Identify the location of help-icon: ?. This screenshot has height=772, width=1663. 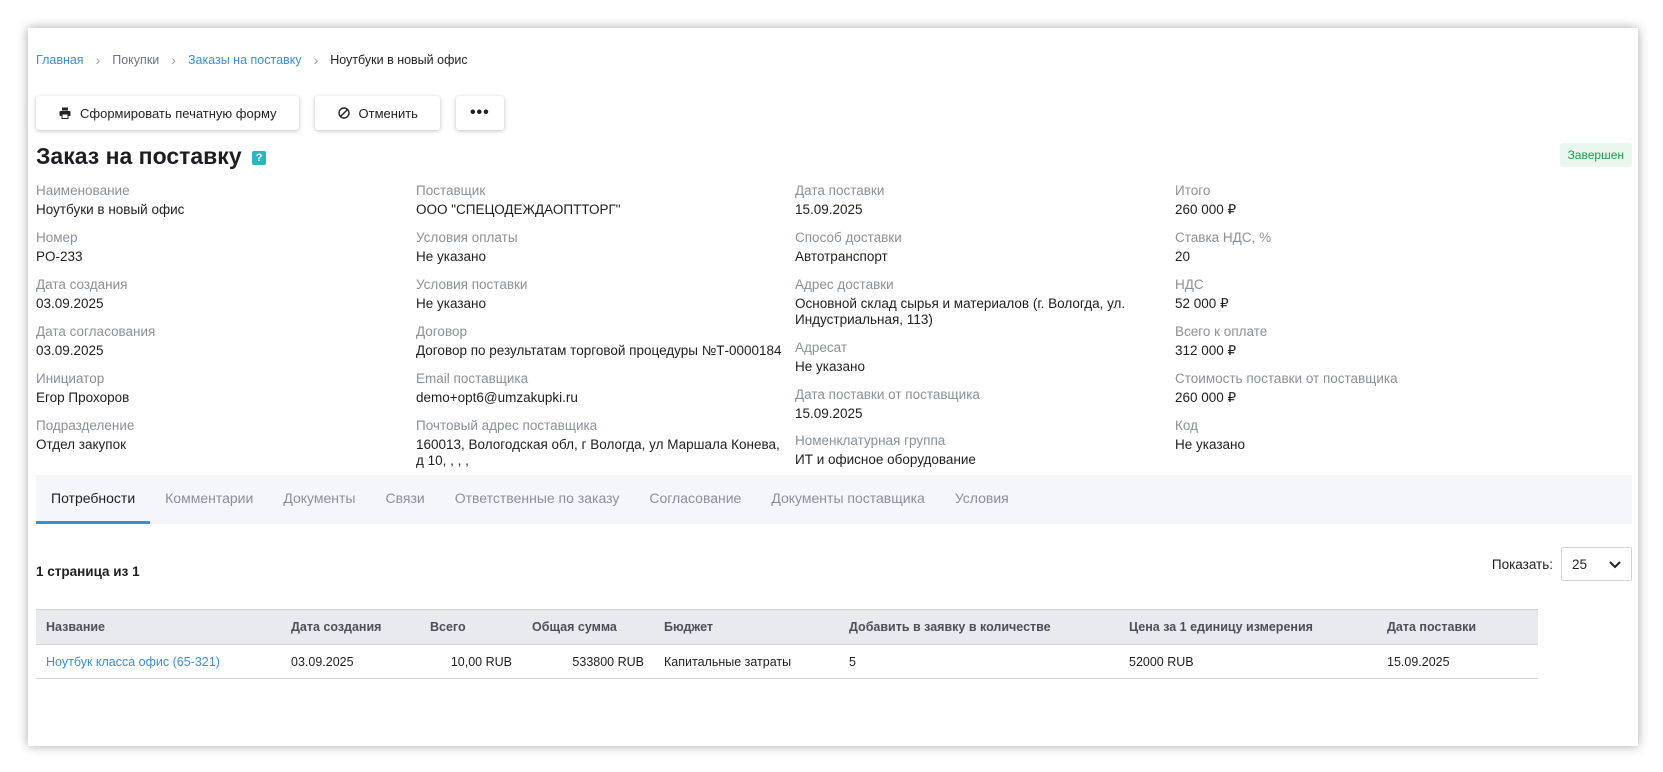
(259, 157).